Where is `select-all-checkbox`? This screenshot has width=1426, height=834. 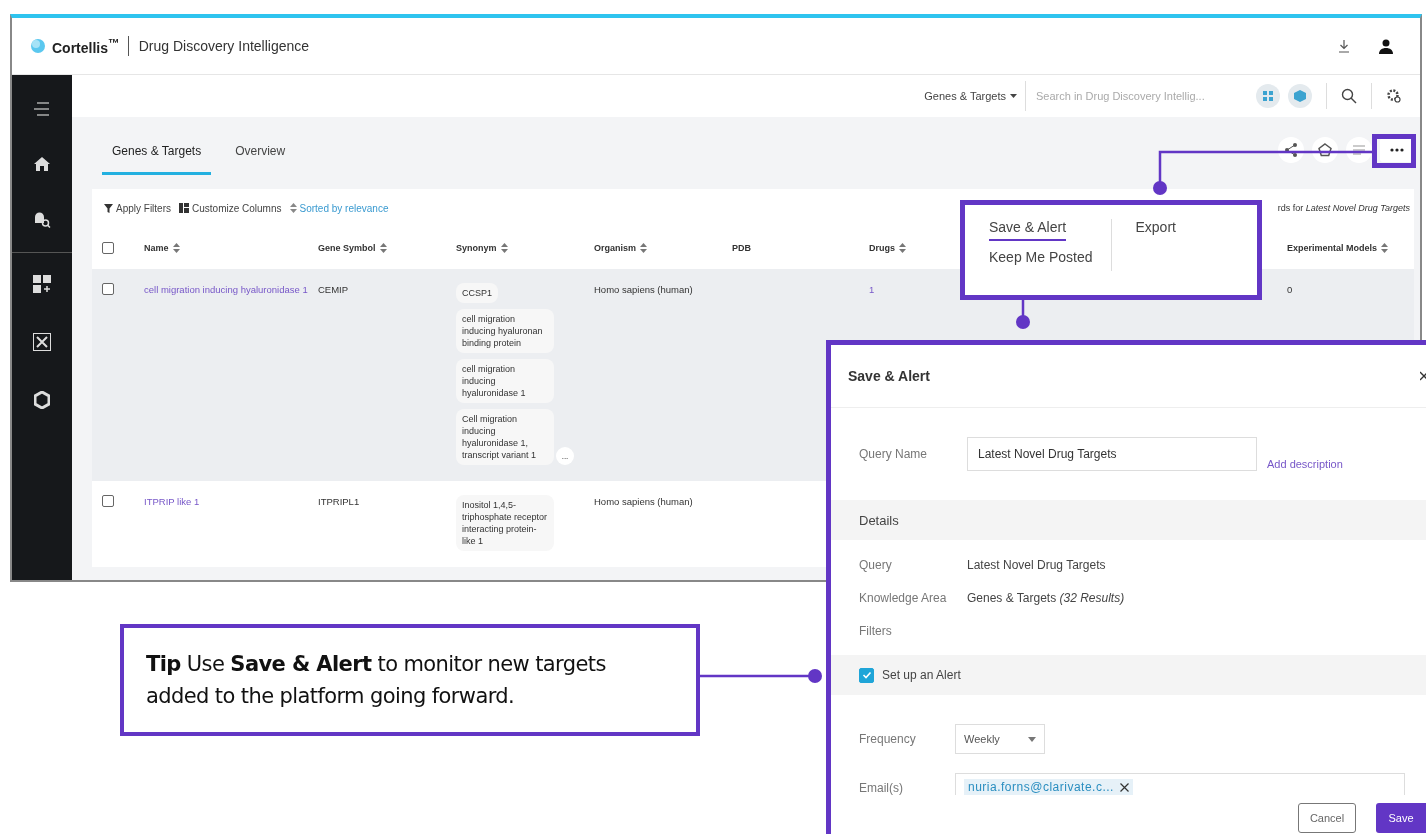
select-all-checkbox is located at coordinates (108, 248).